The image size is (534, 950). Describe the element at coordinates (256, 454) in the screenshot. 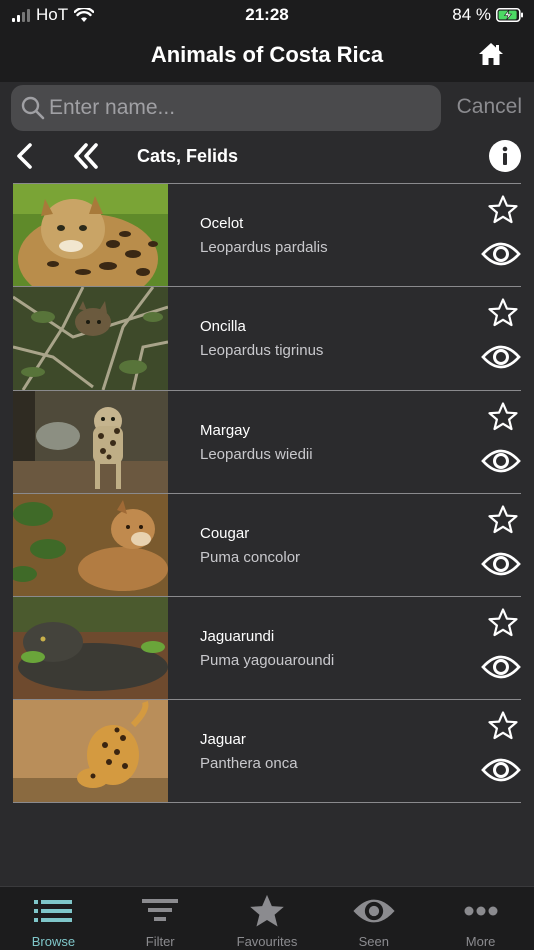

I see `latin-name: Leopardus wiedii` at that location.